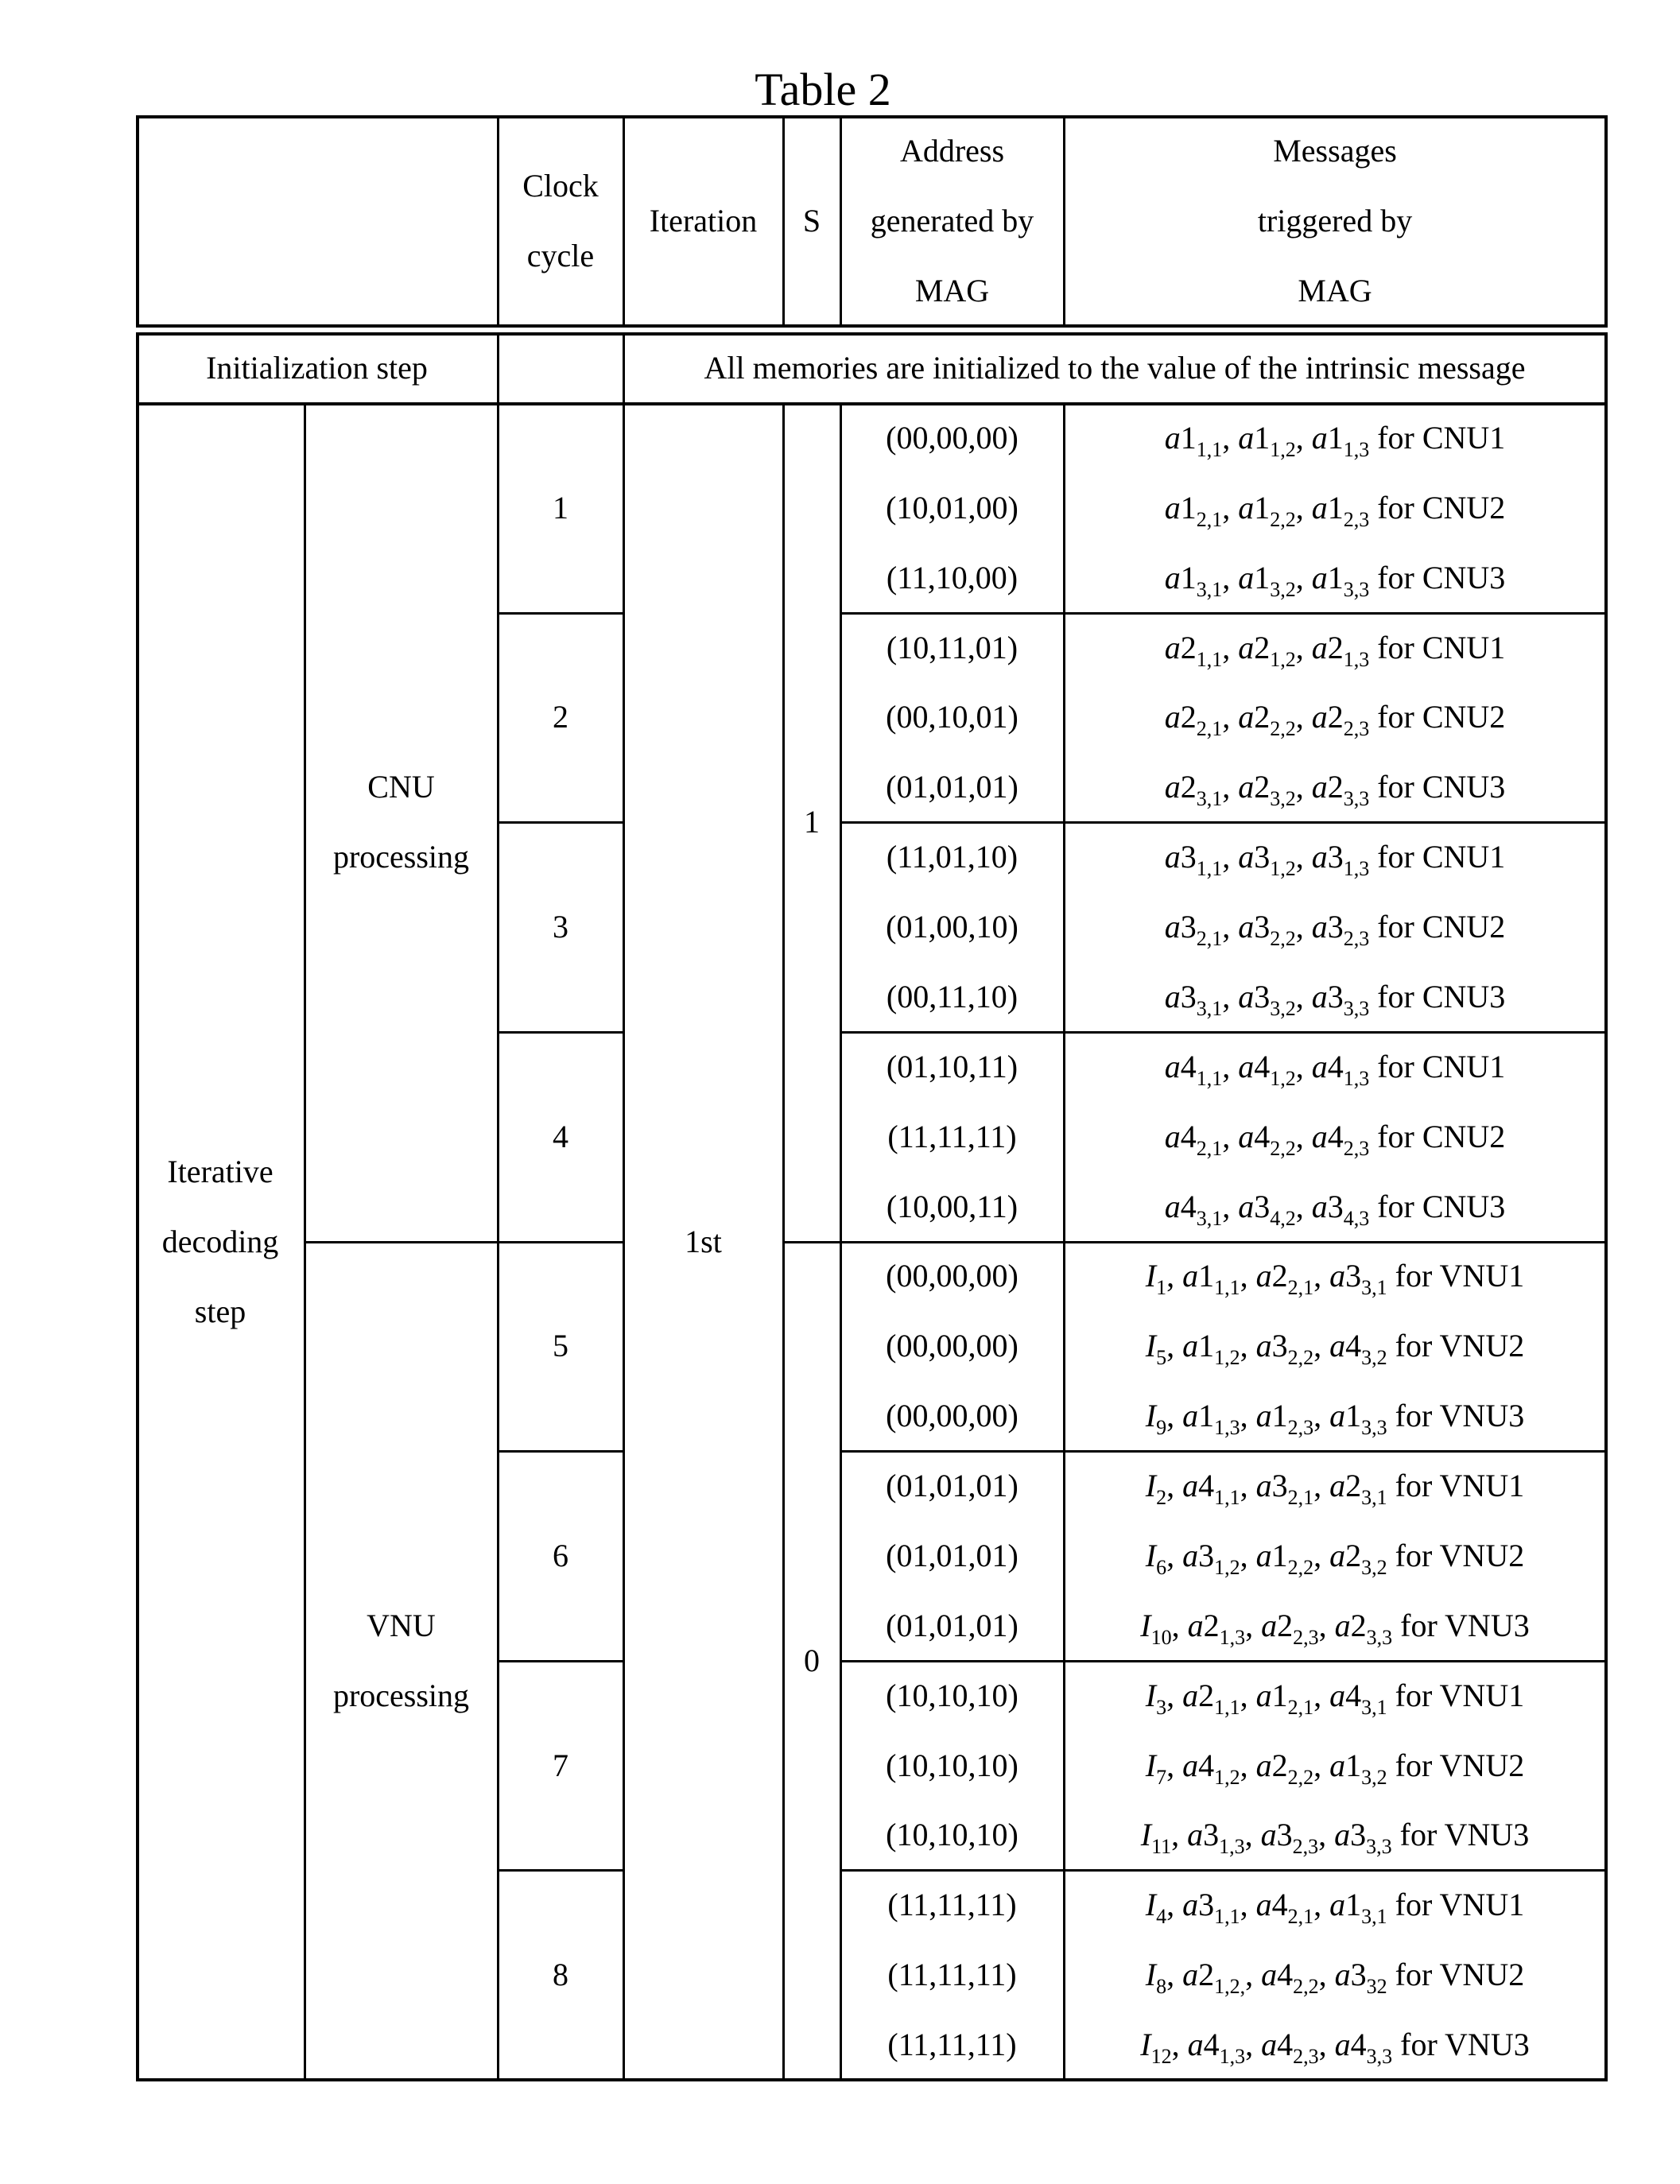  Describe the element at coordinates (401, 822) in the screenshot. I see `phase-label-cnu: CNU processing` at that location.